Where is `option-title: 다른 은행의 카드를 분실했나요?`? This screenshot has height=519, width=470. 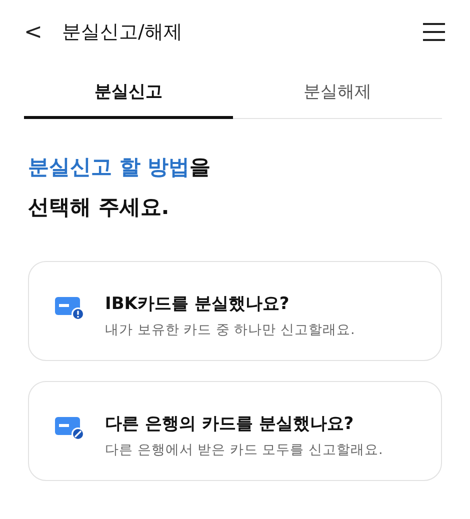 option-title: 다른 은행의 카드를 분실했나요? is located at coordinates (230, 424).